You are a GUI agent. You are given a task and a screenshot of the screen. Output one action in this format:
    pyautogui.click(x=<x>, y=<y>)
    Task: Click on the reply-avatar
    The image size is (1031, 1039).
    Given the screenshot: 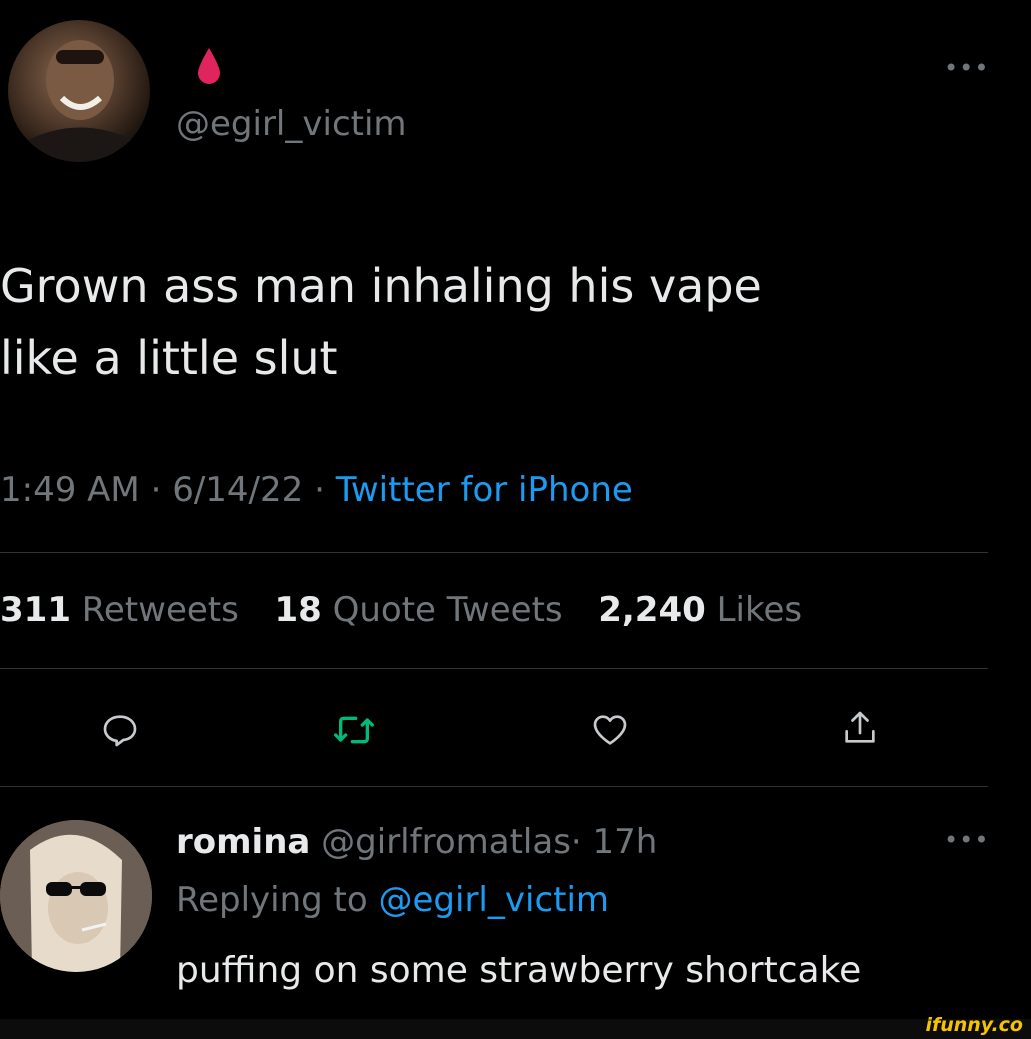 What is the action you would take?
    pyautogui.click(x=76, y=896)
    